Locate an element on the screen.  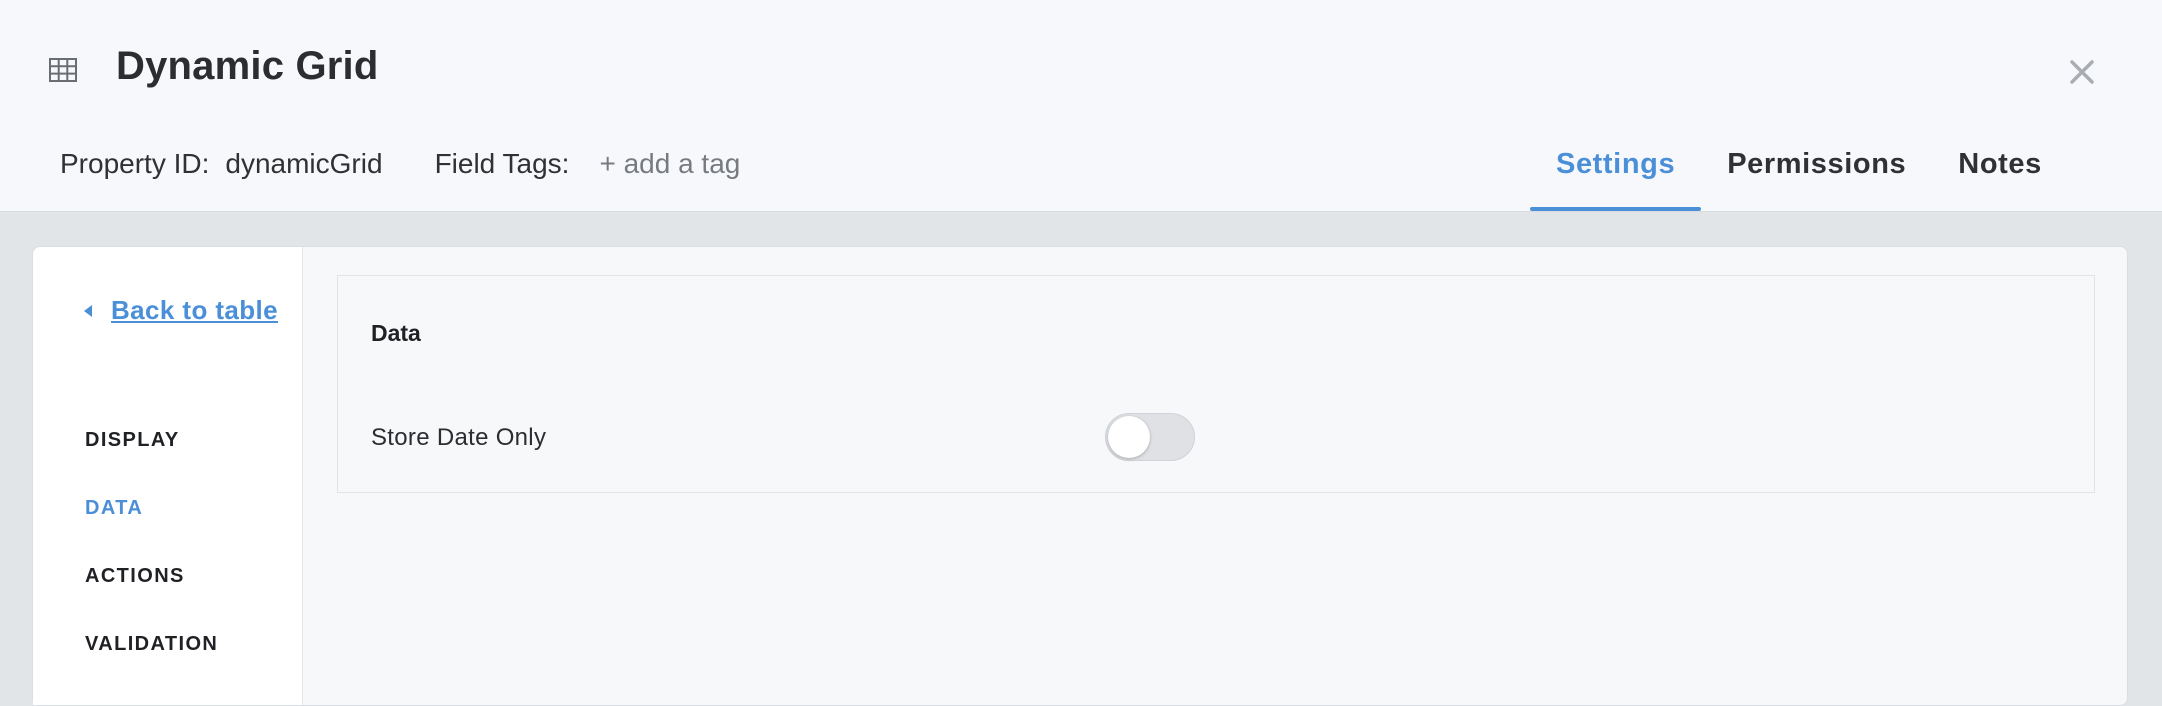
sidebar-item-display: DISPLAY is located at coordinates (132, 440).